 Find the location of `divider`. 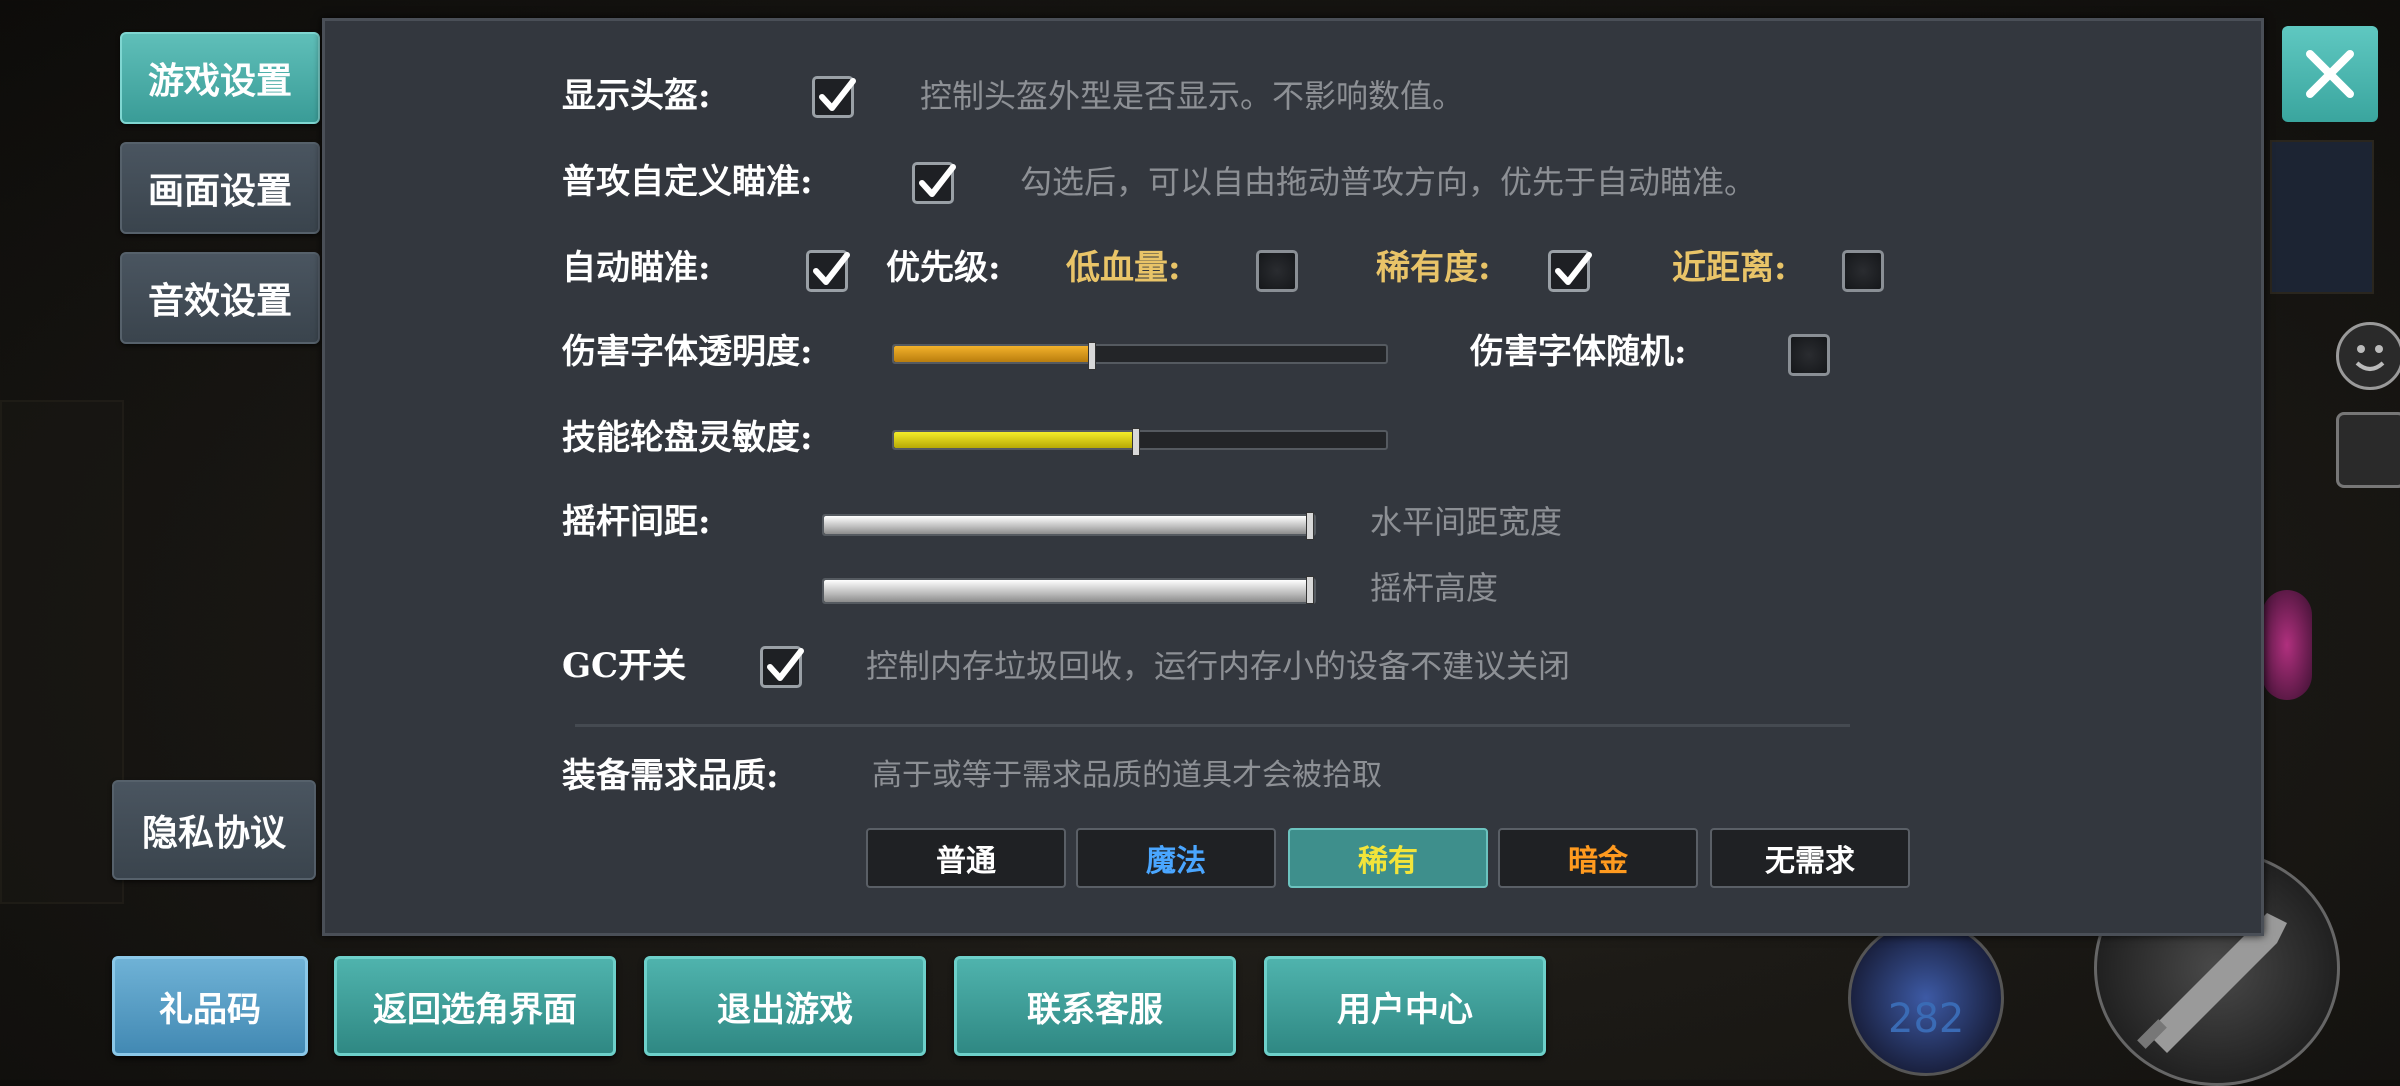

divider is located at coordinates (1212, 725).